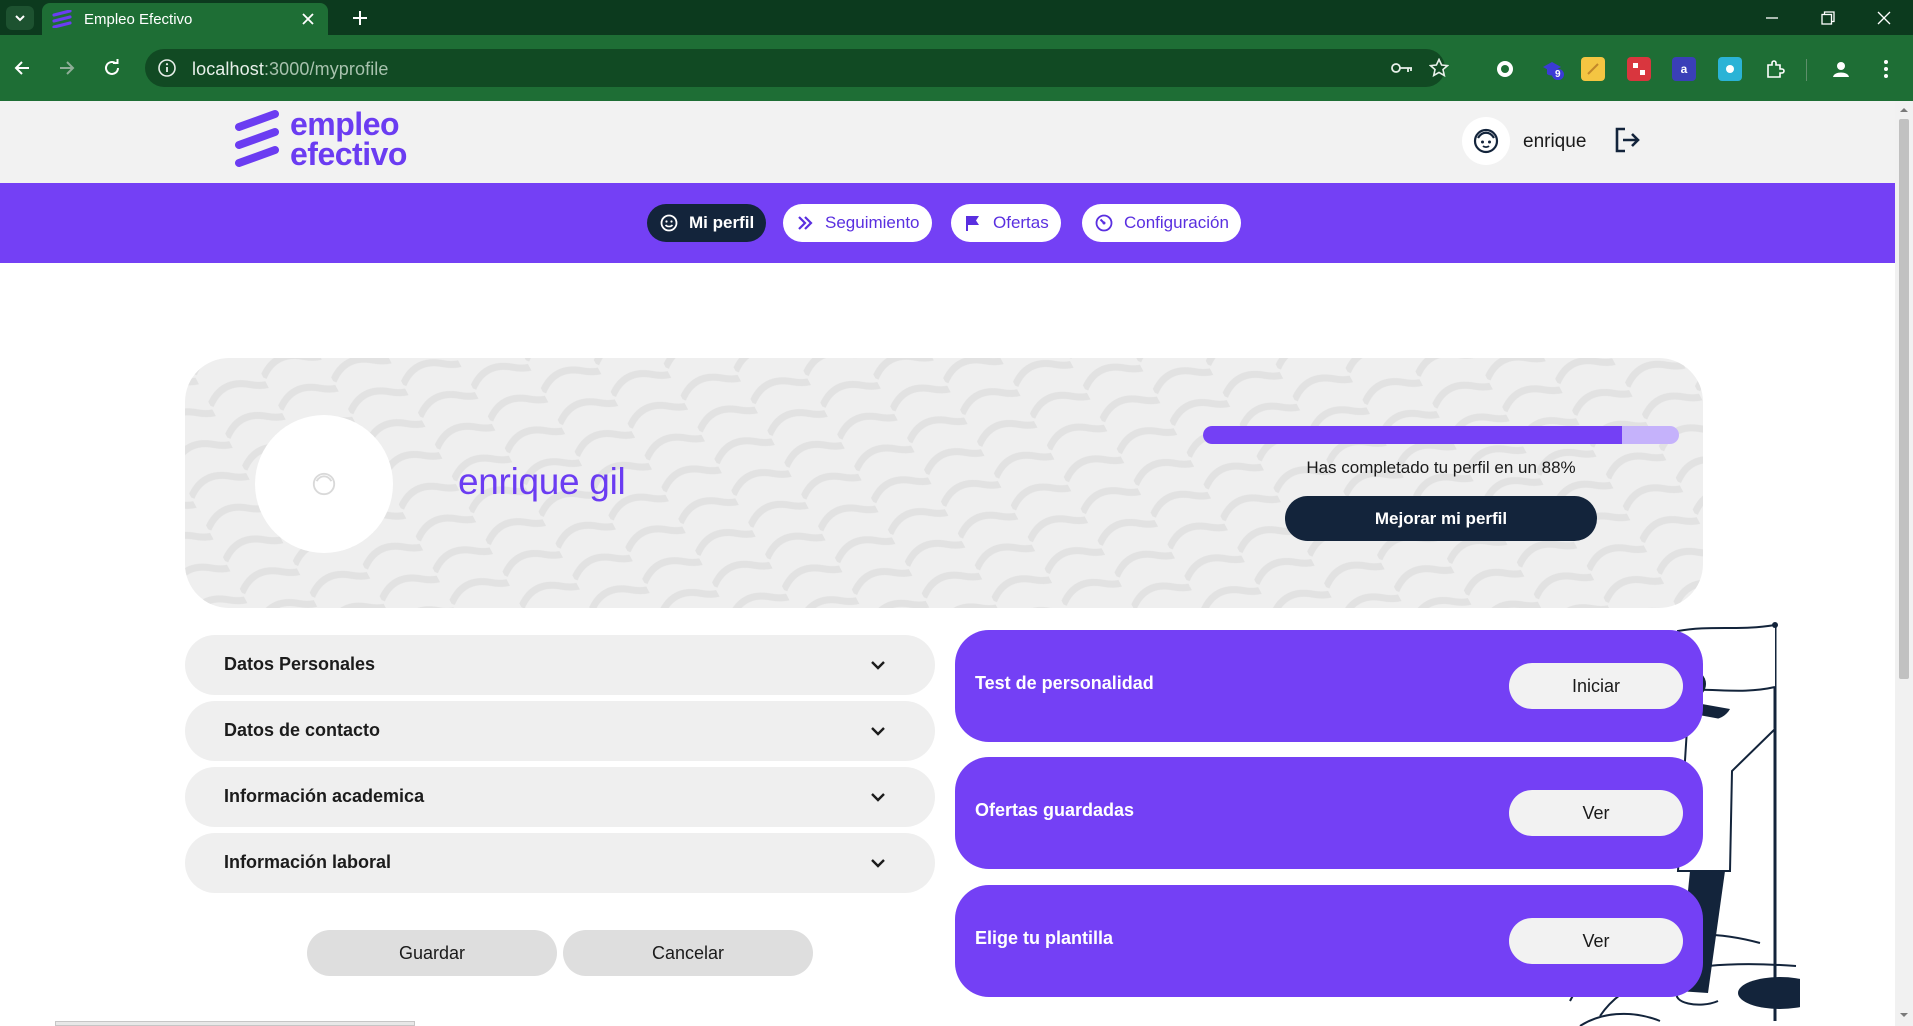  I want to click on restore-icon, so click(1828, 17).